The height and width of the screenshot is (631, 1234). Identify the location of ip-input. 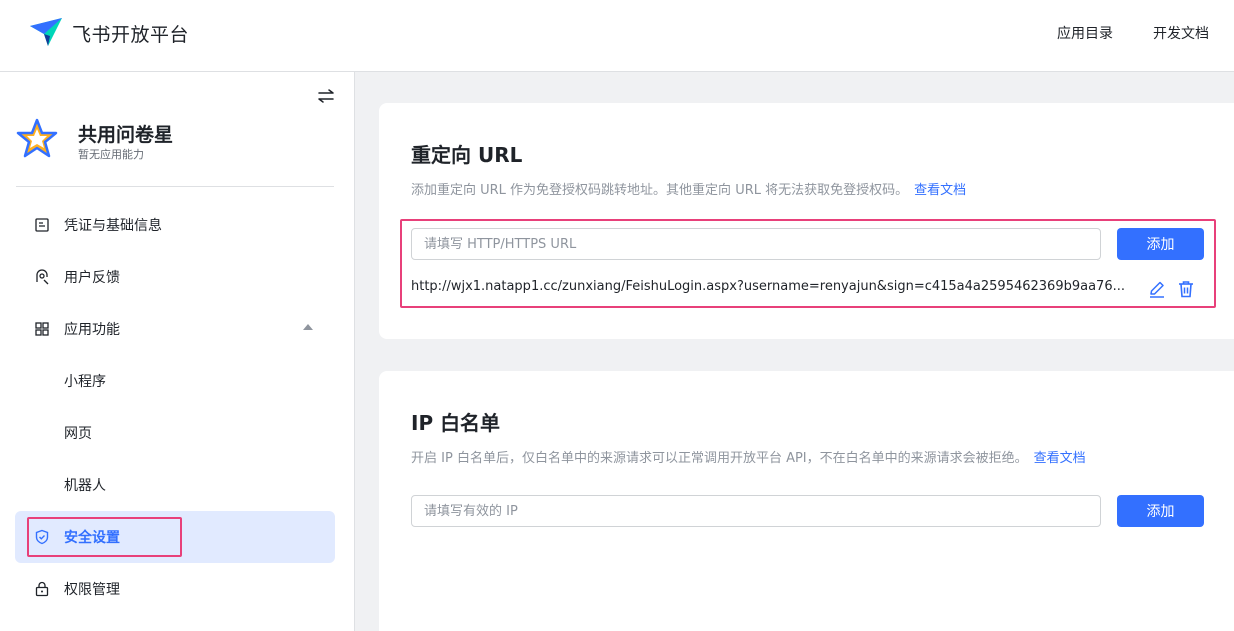
(756, 511).